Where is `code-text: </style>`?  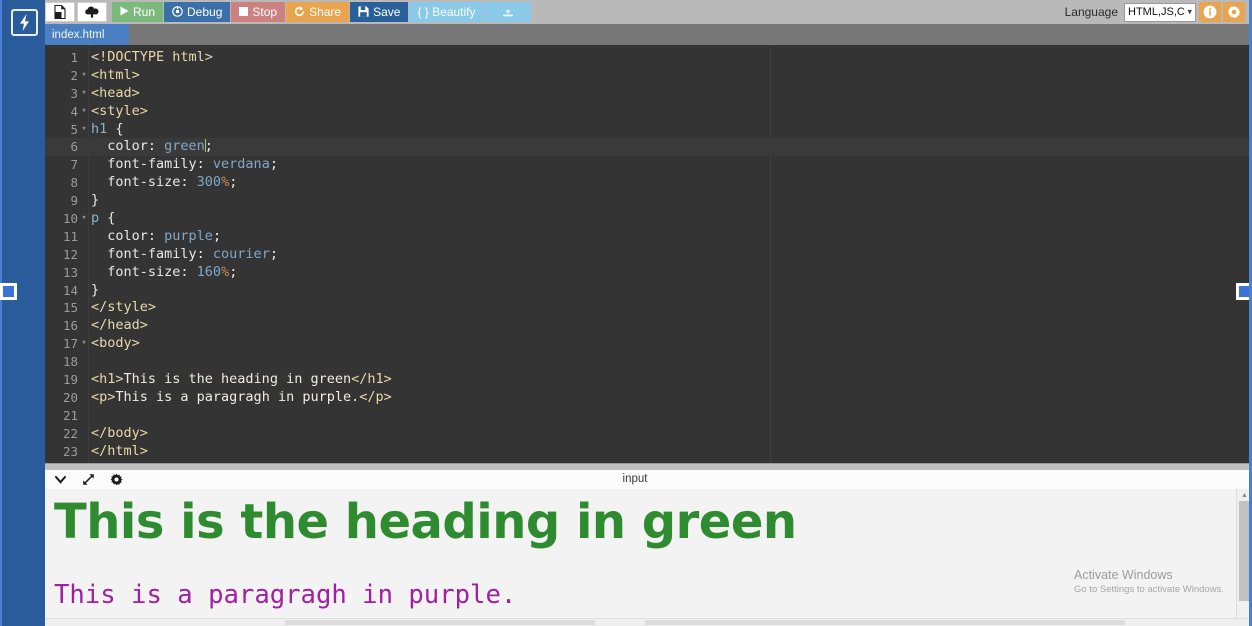
code-text: </style> is located at coordinates (123, 308).